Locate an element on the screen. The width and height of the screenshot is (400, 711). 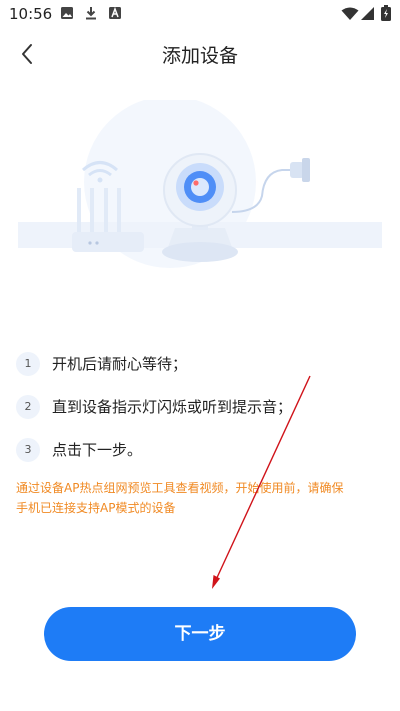
a-box-icon is located at coordinates (115, 12).